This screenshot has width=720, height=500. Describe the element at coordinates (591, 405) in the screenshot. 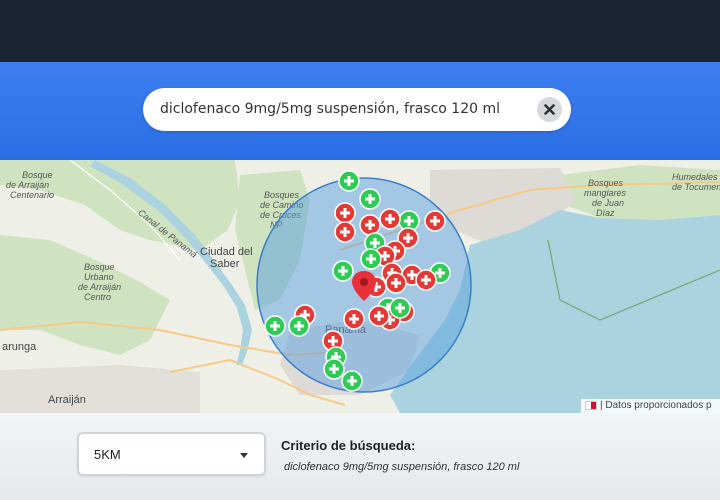

I see `panama-flag-icon` at that location.